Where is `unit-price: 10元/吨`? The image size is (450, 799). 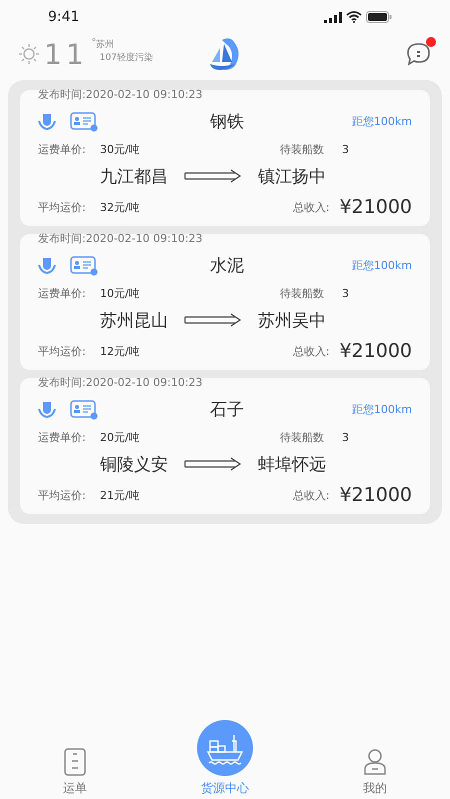 unit-price: 10元/吨 is located at coordinates (120, 293).